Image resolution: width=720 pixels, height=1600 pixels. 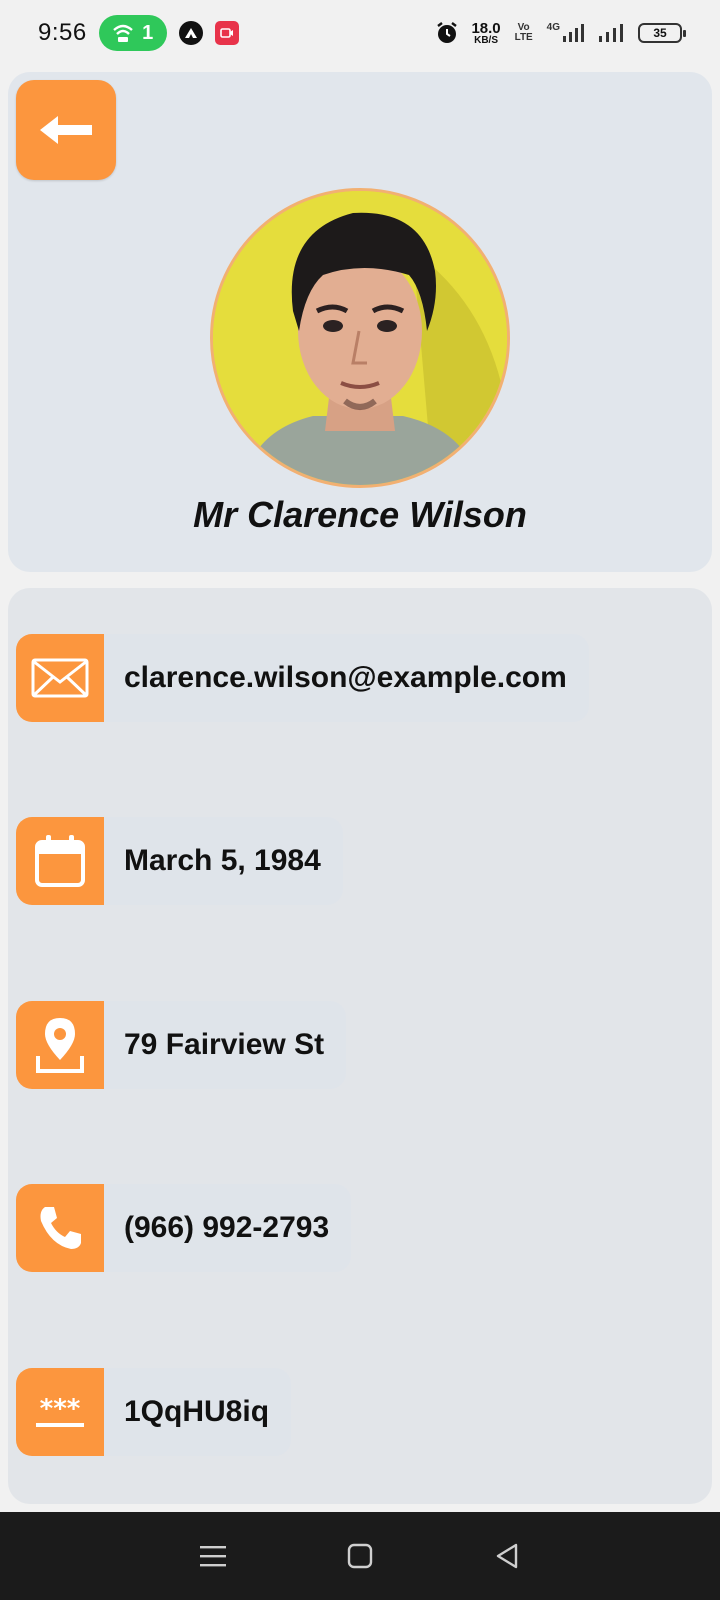 What do you see at coordinates (228, 1228) in the screenshot?
I see `phone-value: (966) 992-2793` at bounding box center [228, 1228].